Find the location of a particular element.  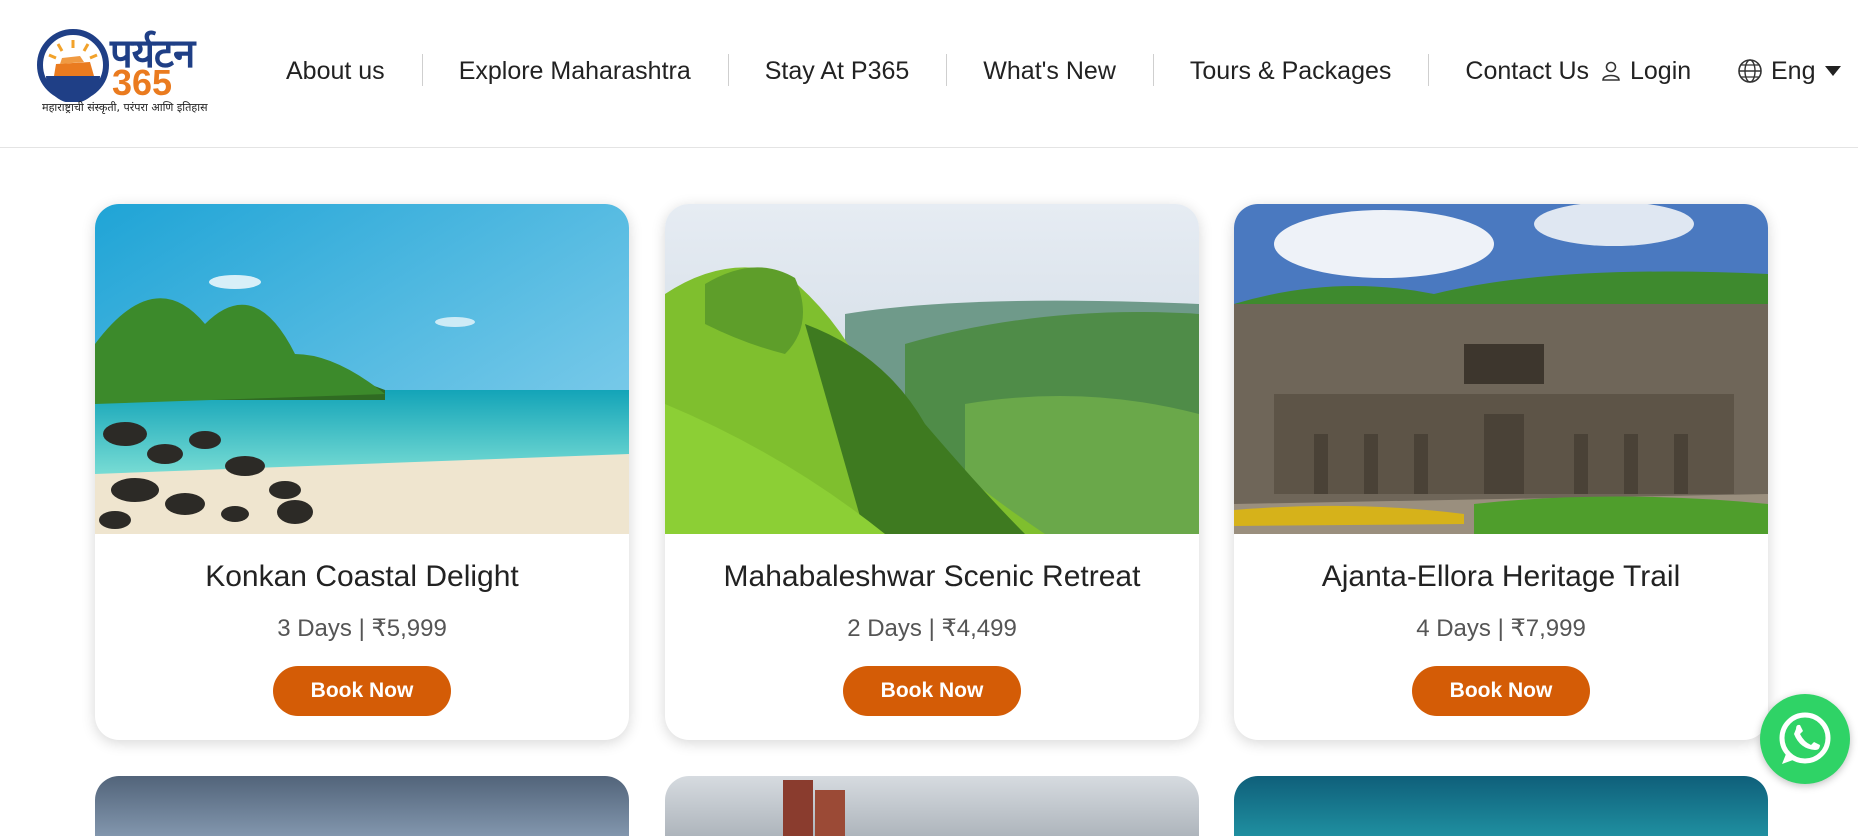

rock-cut-caves-photo is located at coordinates (1501, 369).